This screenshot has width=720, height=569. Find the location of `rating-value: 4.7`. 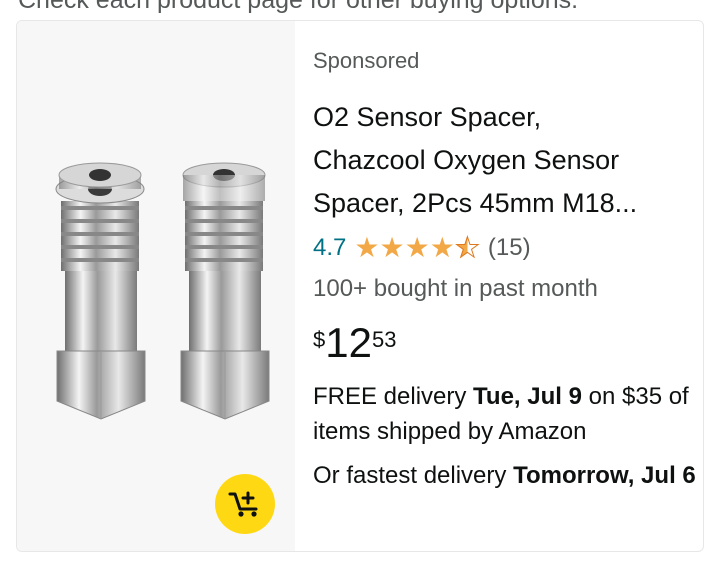

rating-value: 4.7 is located at coordinates (329, 248).